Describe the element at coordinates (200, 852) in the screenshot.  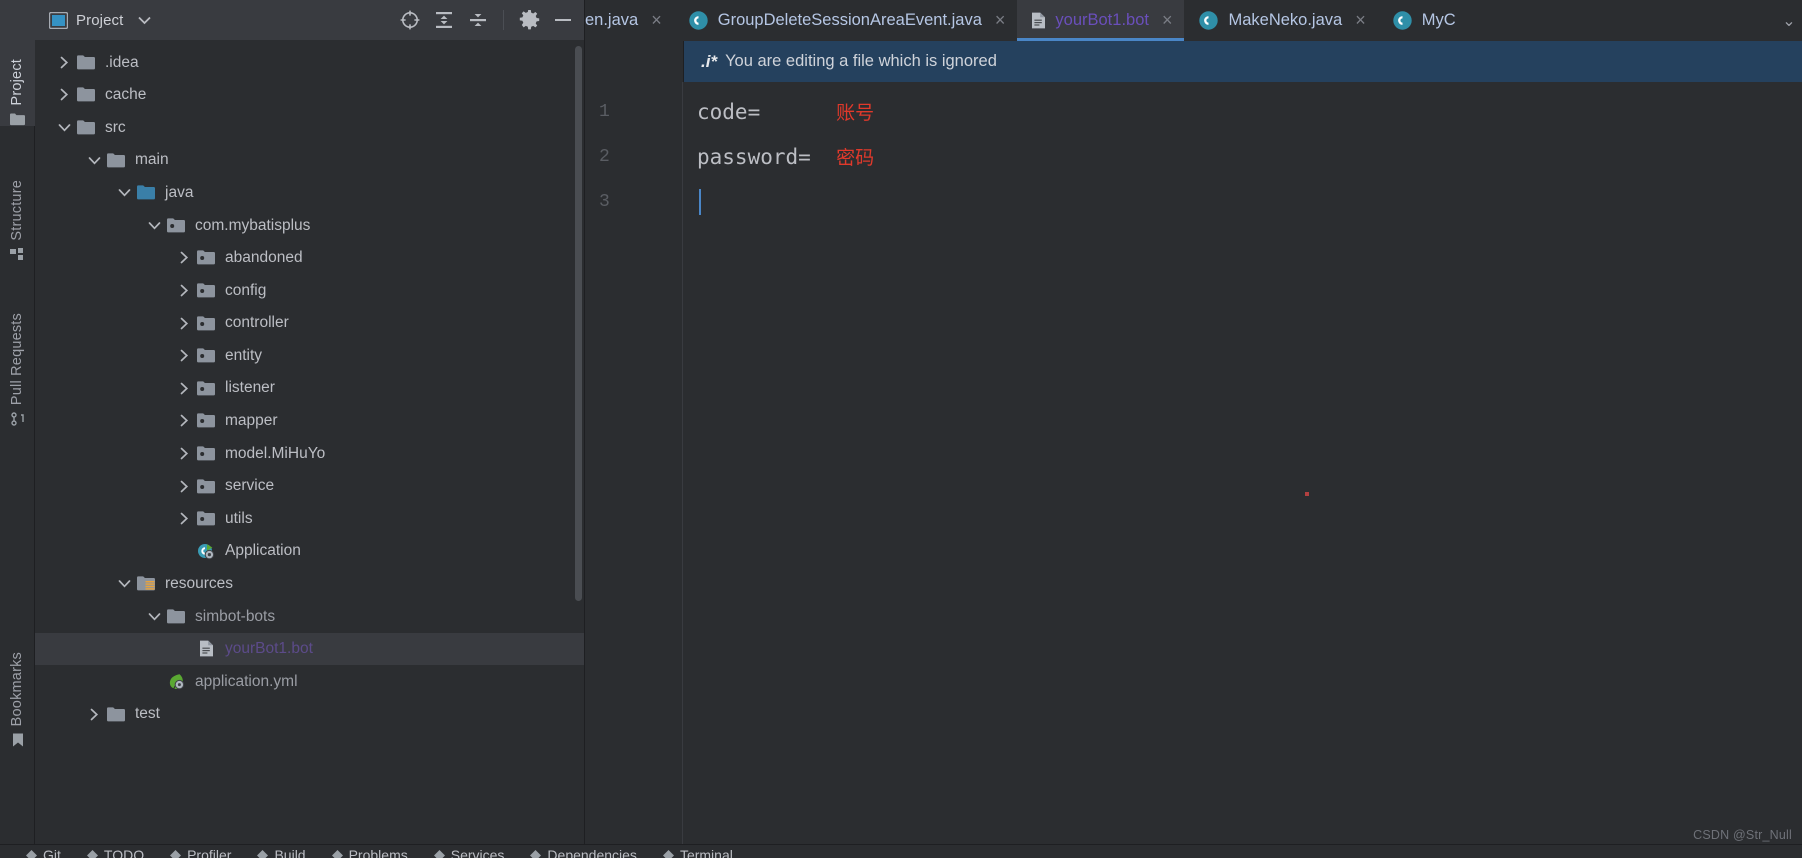
I see `status-bar-item: Profiler` at that location.